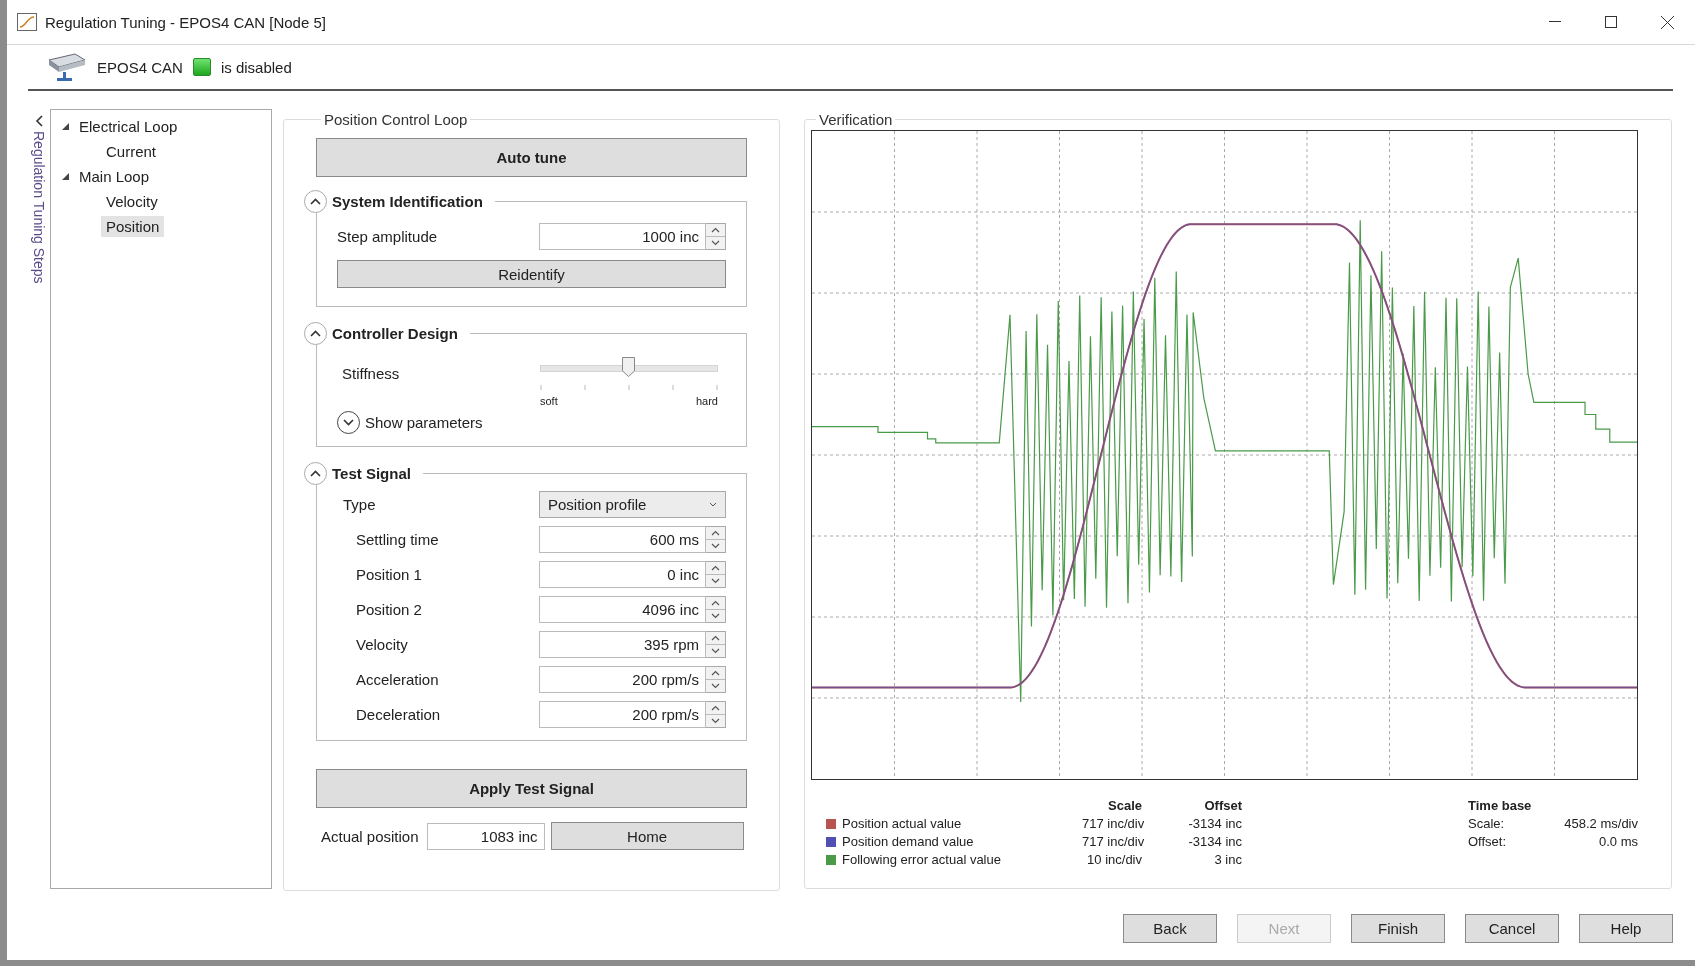 The image size is (1695, 966). I want to click on type-dropdown: Position profile, so click(632, 504).